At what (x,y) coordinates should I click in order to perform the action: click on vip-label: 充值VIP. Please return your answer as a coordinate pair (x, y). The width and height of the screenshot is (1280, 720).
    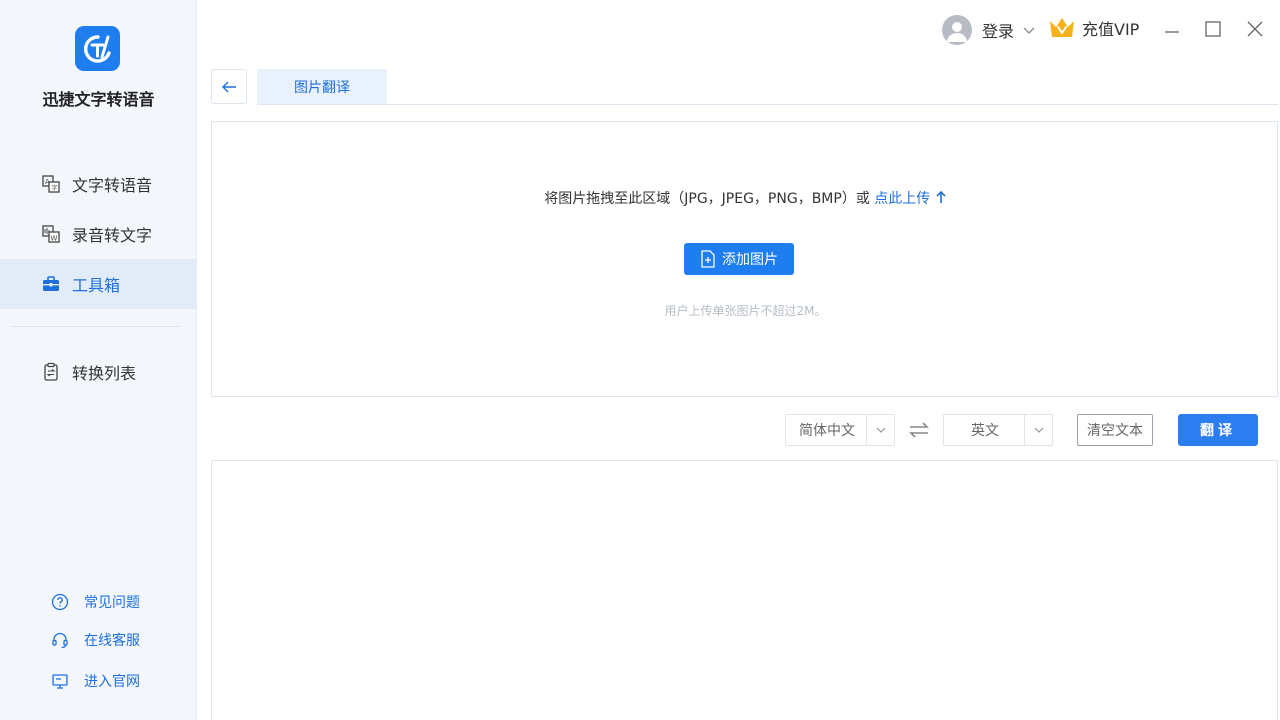
    Looking at the image, I should click on (1111, 29).